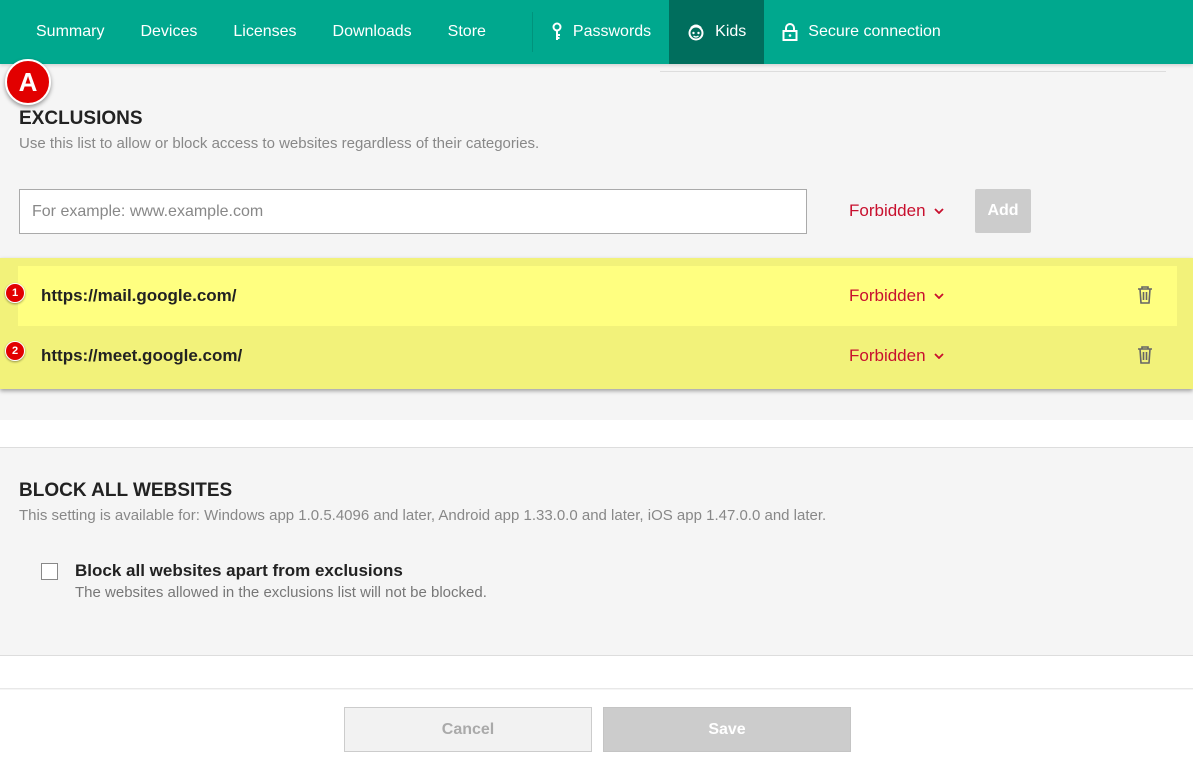  I want to click on nav-kids: Kids, so click(717, 32).